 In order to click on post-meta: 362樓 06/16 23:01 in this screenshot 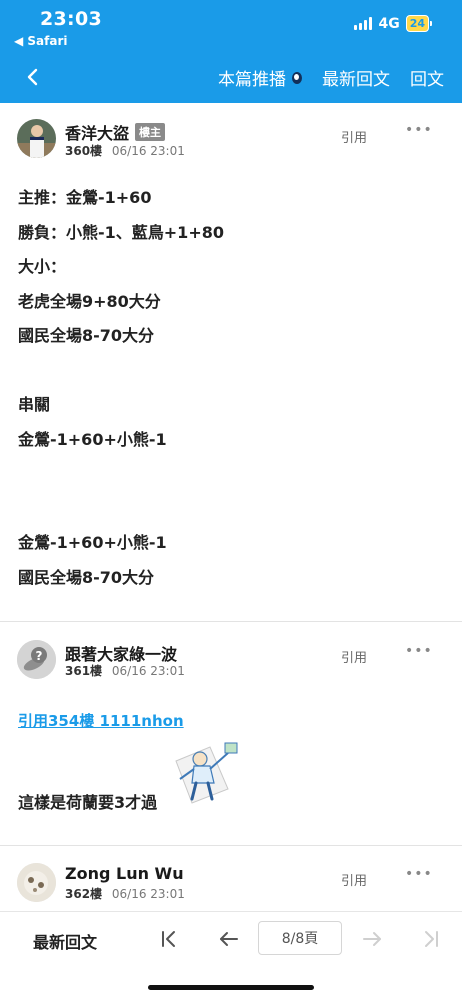, I will do `click(125, 893)`.